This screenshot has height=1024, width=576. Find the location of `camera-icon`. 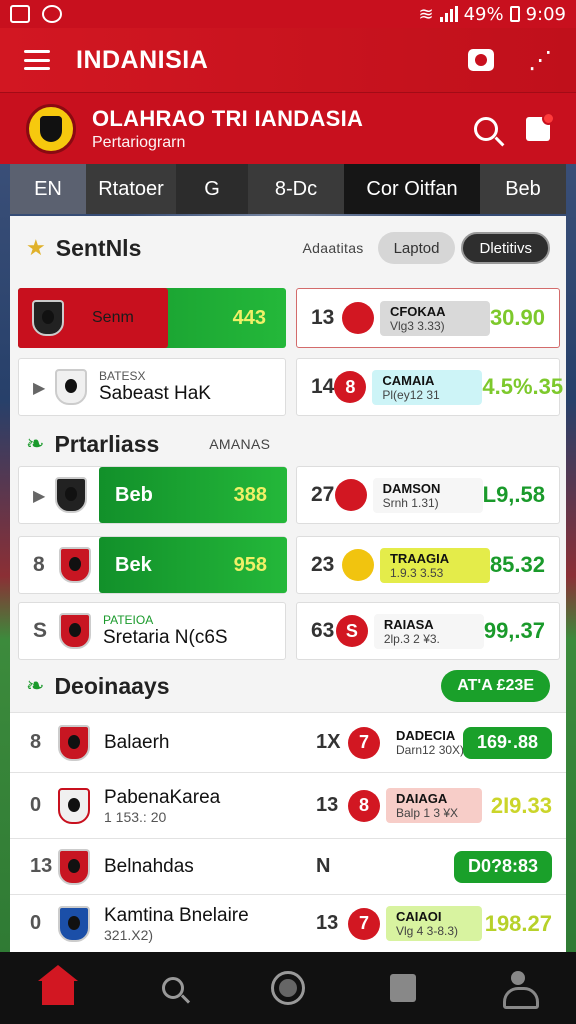

camera-icon is located at coordinates (481, 60).